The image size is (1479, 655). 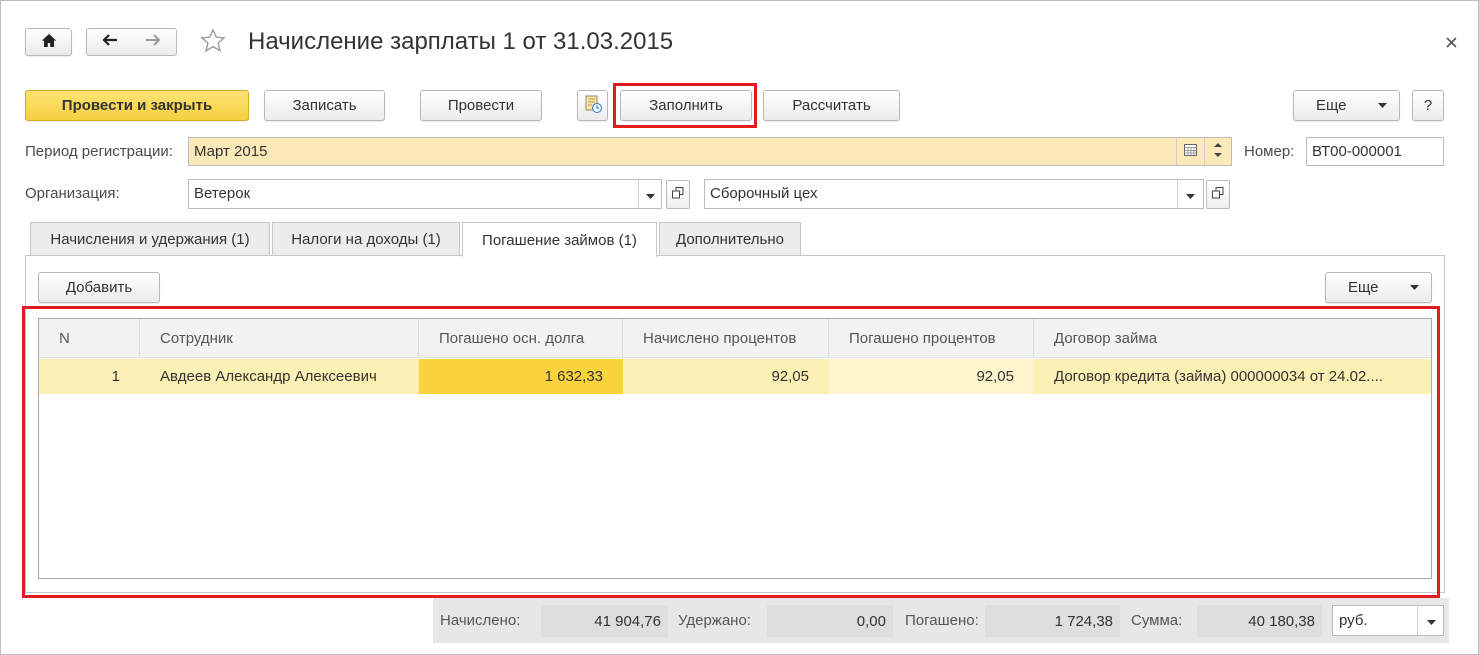 What do you see at coordinates (1357, 151) in the screenshot?
I see `number-value: ВТ00-000001` at bounding box center [1357, 151].